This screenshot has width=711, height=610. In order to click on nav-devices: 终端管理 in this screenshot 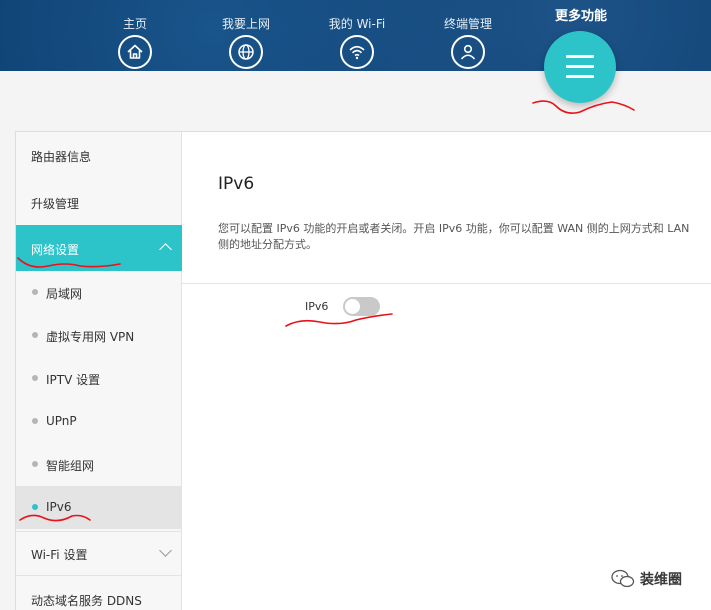, I will do `click(468, 35)`.